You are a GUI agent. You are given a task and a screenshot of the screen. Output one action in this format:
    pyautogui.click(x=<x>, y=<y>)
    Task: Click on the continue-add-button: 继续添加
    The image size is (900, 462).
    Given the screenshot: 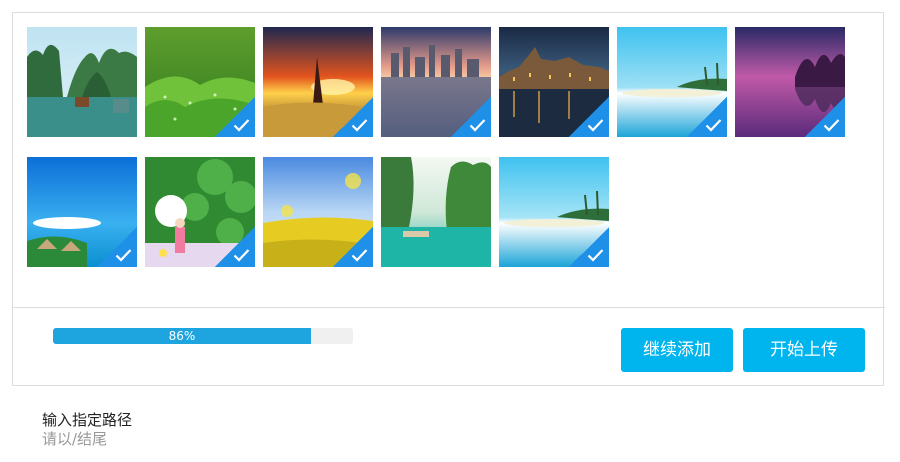 What is the action you would take?
    pyautogui.click(x=677, y=350)
    